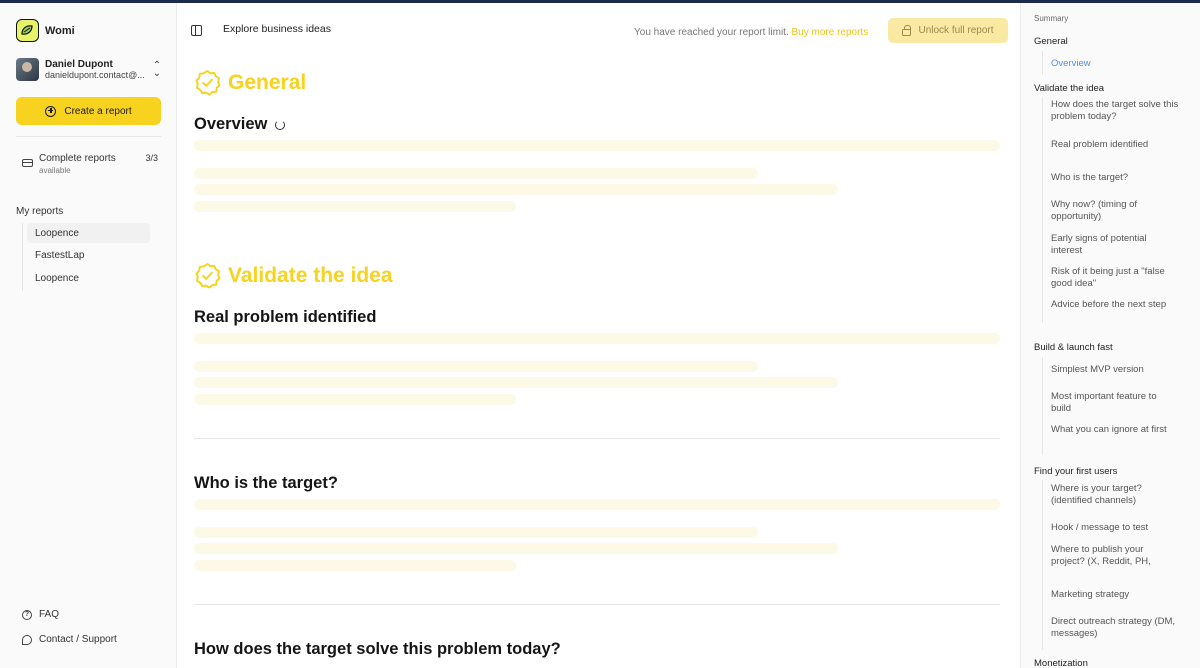  I want to click on support-link: Contact / Support, so click(69, 639).